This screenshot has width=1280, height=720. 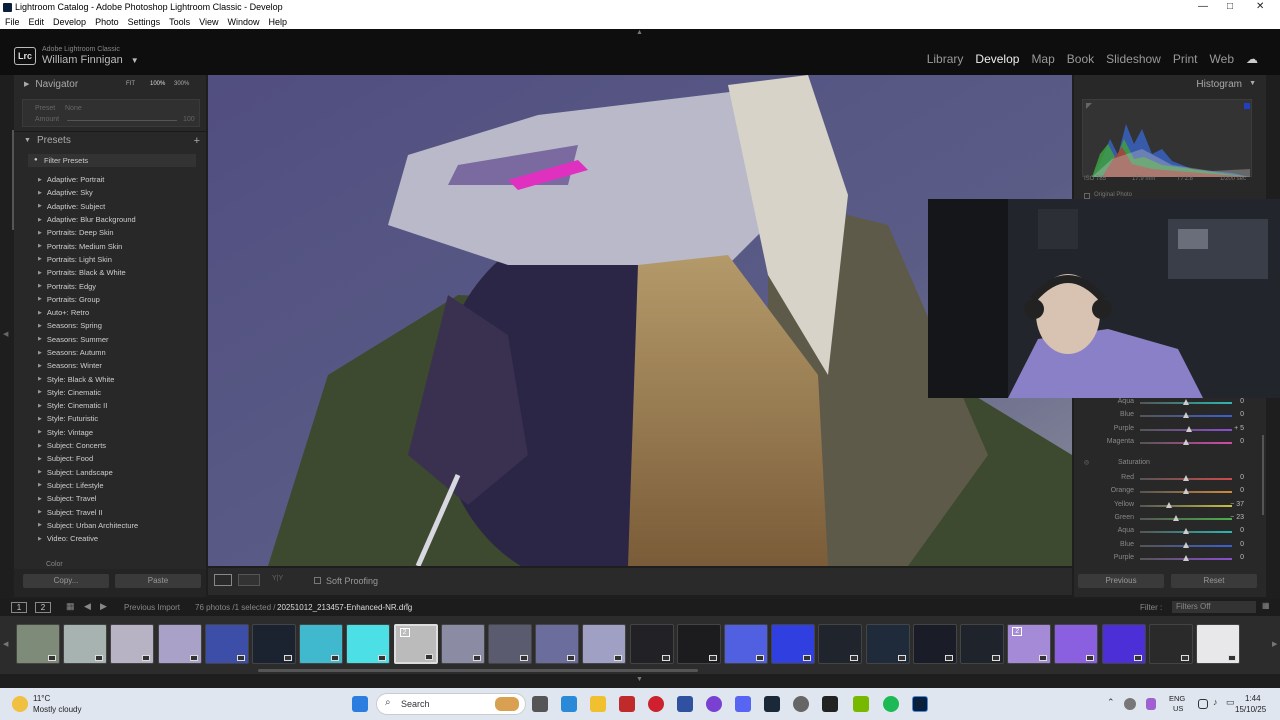 What do you see at coordinates (1169, 545) in the screenshot?
I see `hsl-slider-row: Blue 0` at bounding box center [1169, 545].